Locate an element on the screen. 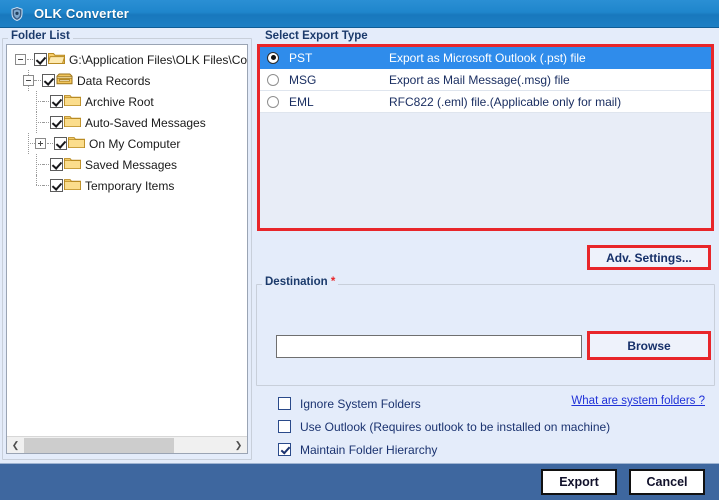  system-folders-help-link: What are system folders ? is located at coordinates (638, 401).